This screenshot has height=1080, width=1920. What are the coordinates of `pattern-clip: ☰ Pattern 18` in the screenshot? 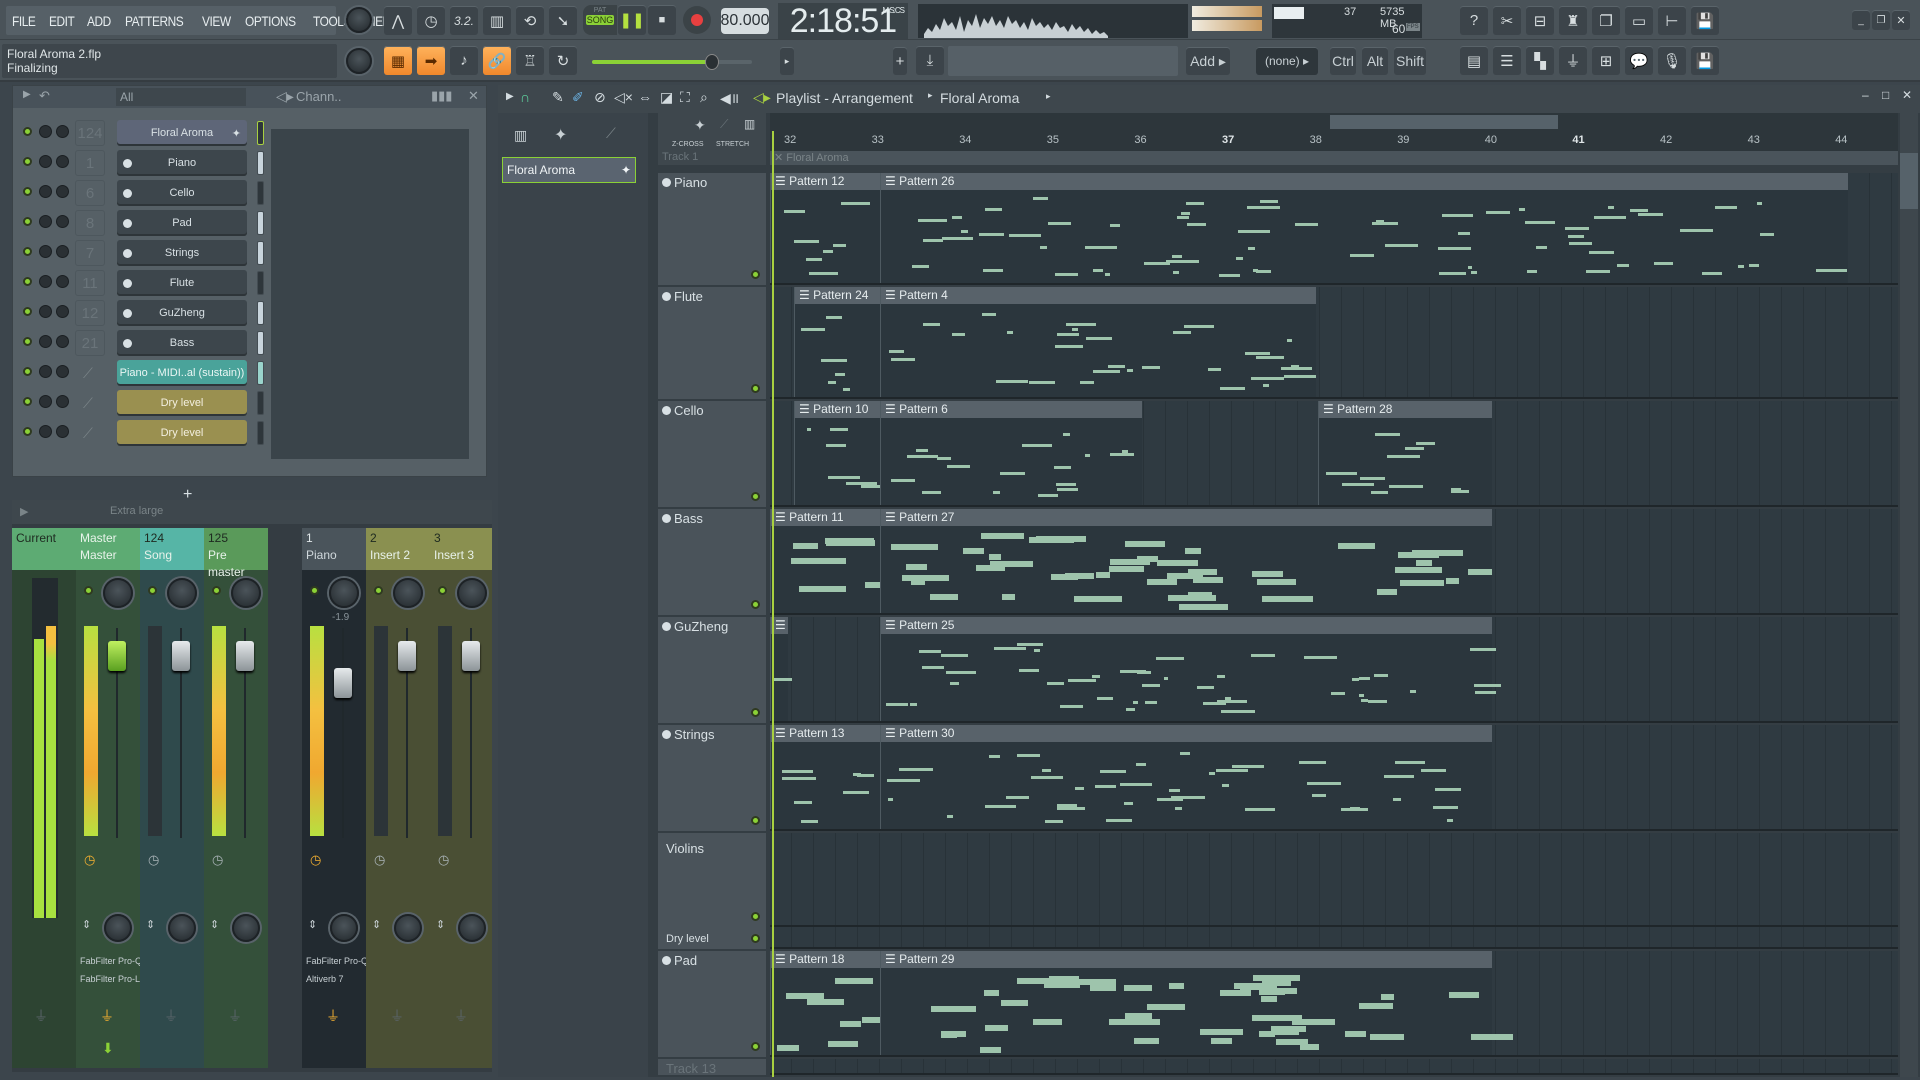 It's located at (828, 1003).